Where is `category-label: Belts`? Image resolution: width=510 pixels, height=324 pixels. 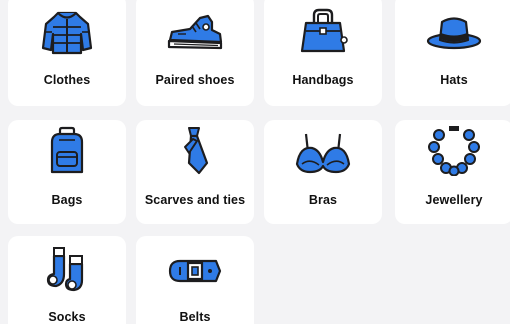 category-label: Belts is located at coordinates (195, 317).